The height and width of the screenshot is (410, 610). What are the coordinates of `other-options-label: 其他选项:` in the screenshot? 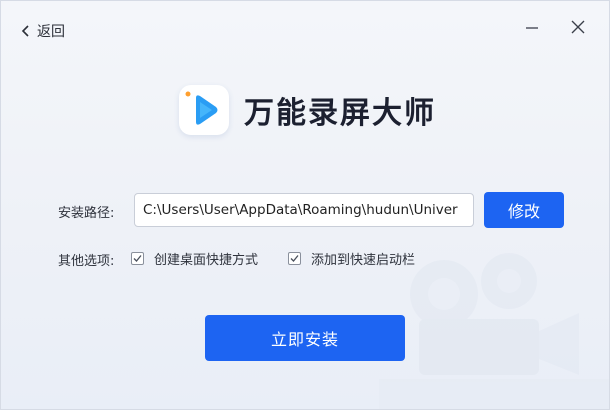 It's located at (86, 261).